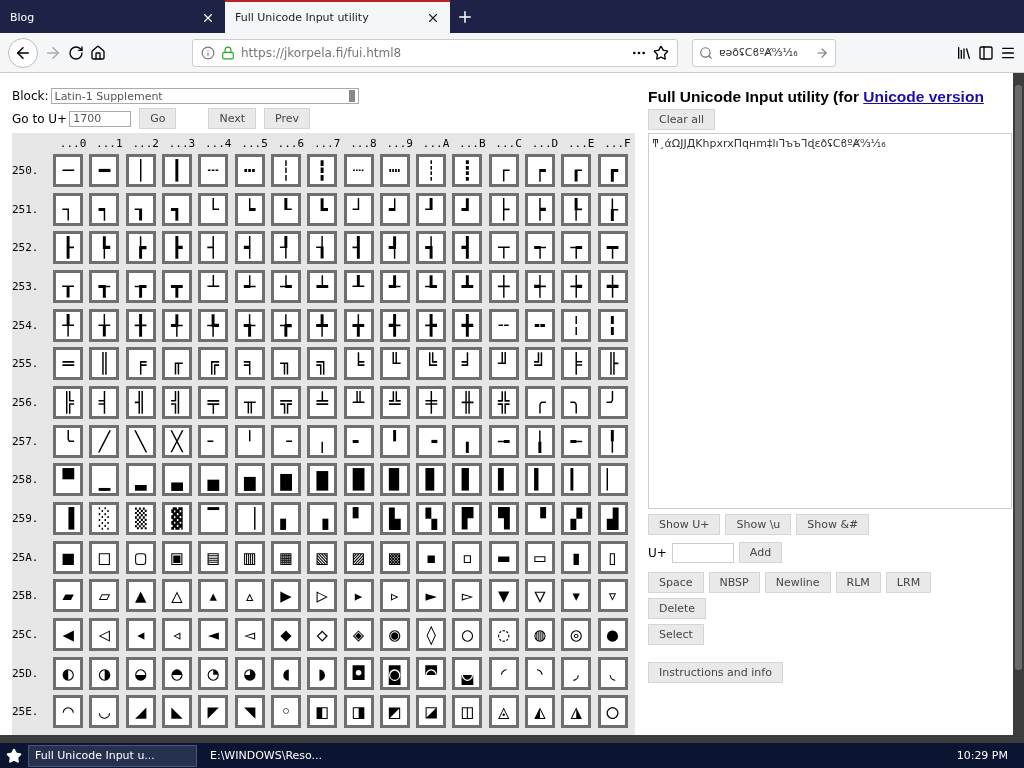  I want to click on character-button: ┖, so click(285, 209).